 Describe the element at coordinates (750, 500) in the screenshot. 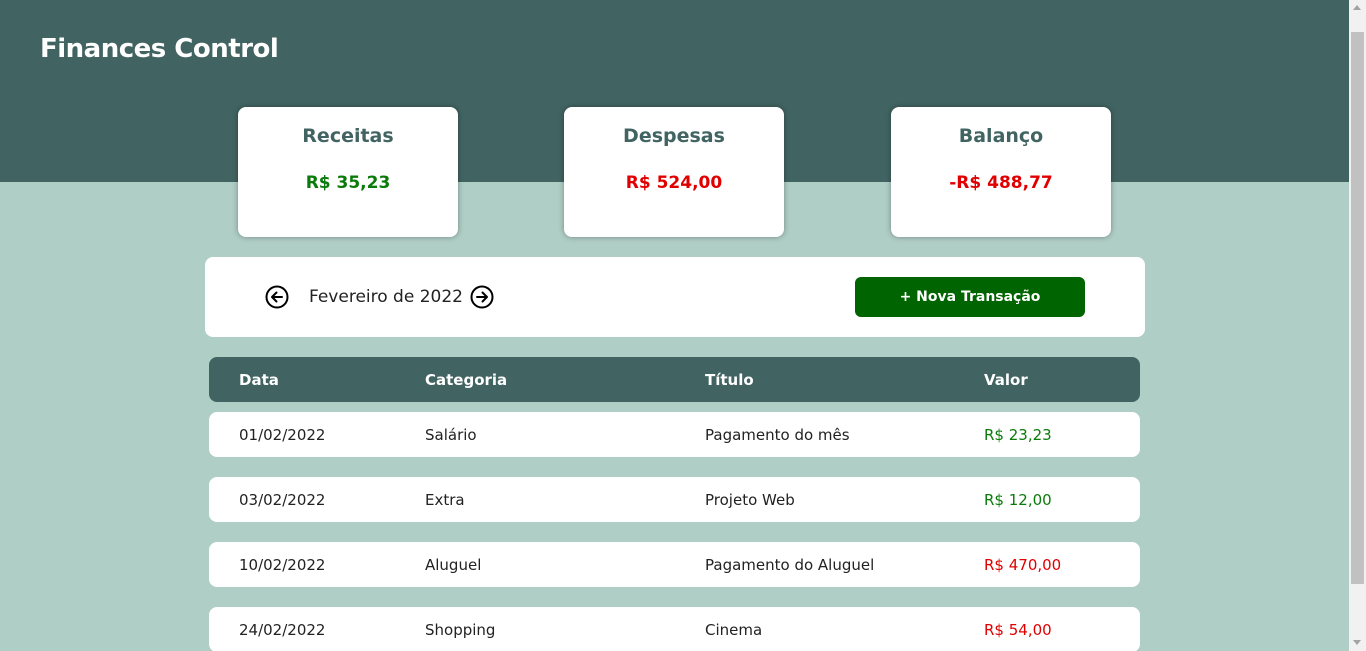

I see `row-title: Projeto Web` at that location.